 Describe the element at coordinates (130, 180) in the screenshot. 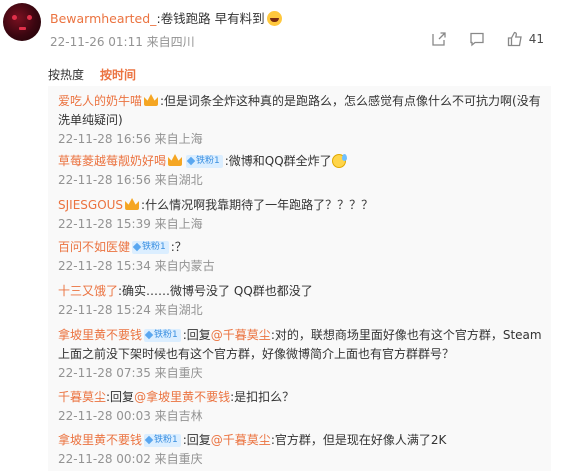

I see `reply-meta: 22-11-28 16:56 来自湖北` at that location.